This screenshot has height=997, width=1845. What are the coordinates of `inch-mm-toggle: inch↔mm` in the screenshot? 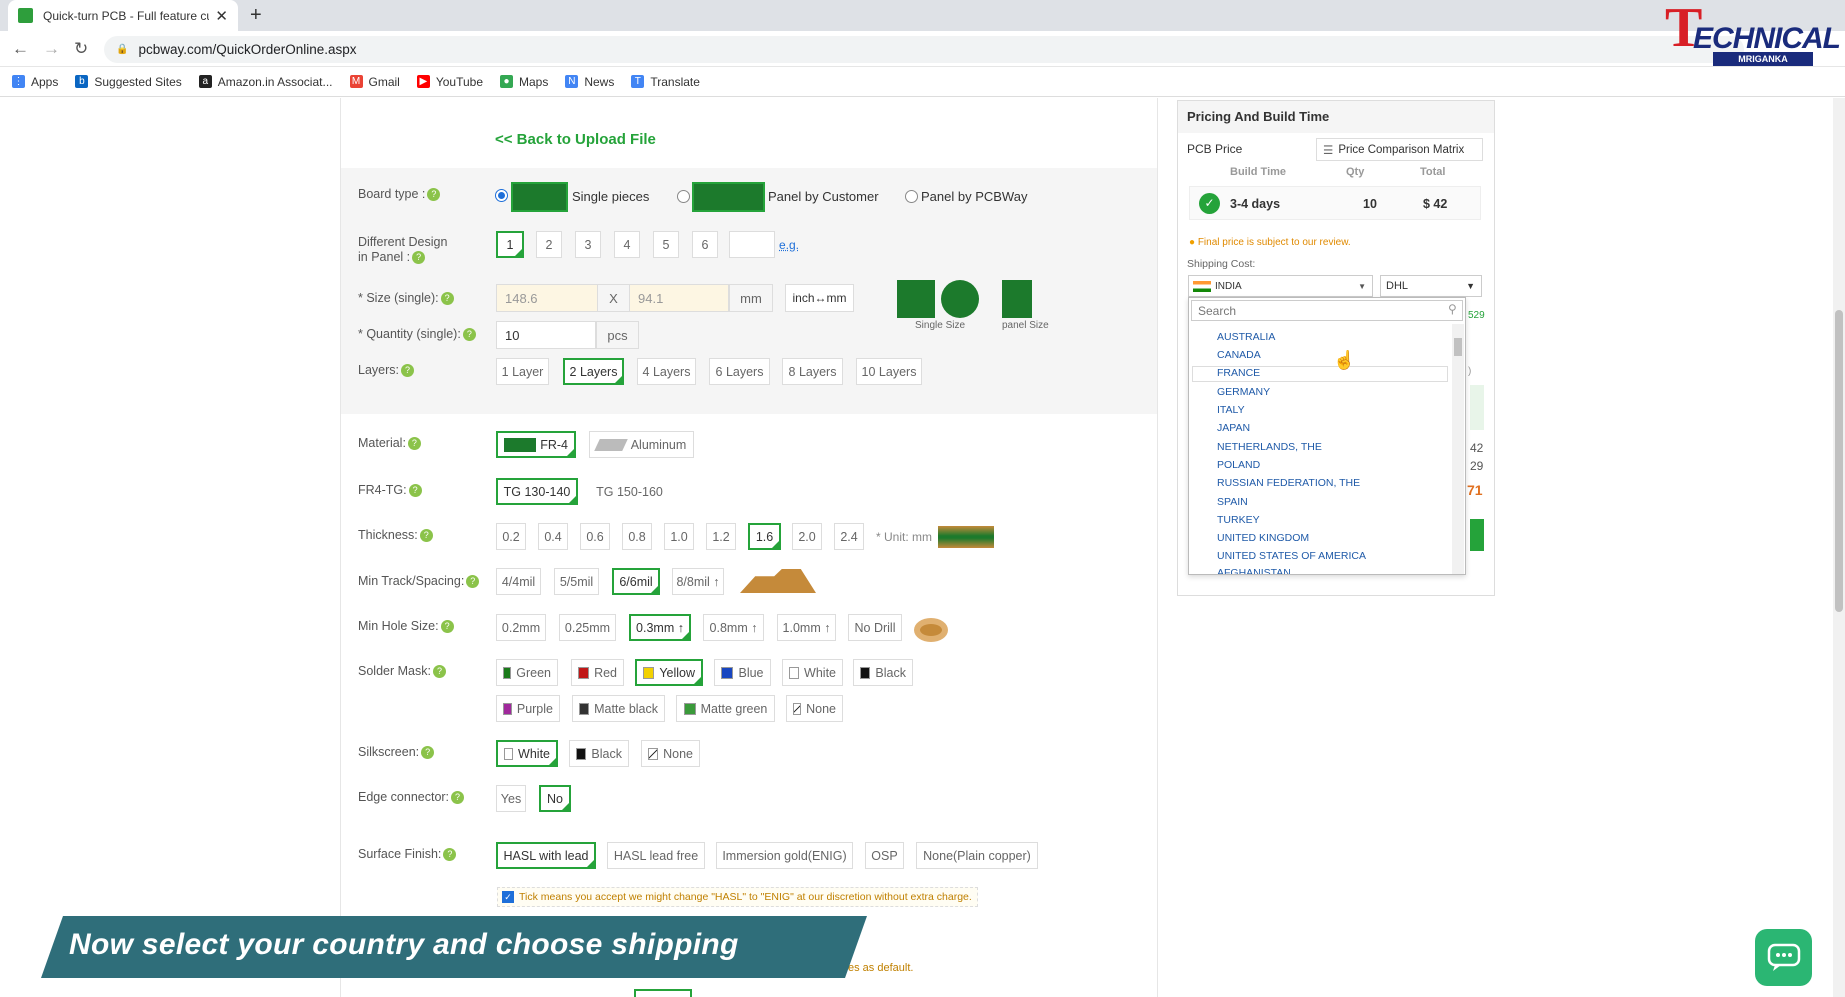 It's located at (819, 298).